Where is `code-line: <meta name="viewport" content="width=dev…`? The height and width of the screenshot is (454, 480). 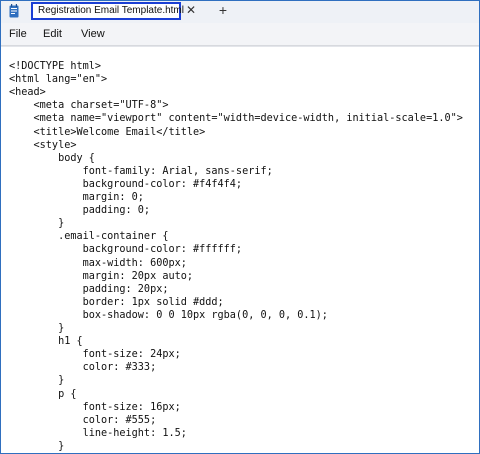 code-line: <meta name="viewport" content="width=dev… is located at coordinates (236, 119).